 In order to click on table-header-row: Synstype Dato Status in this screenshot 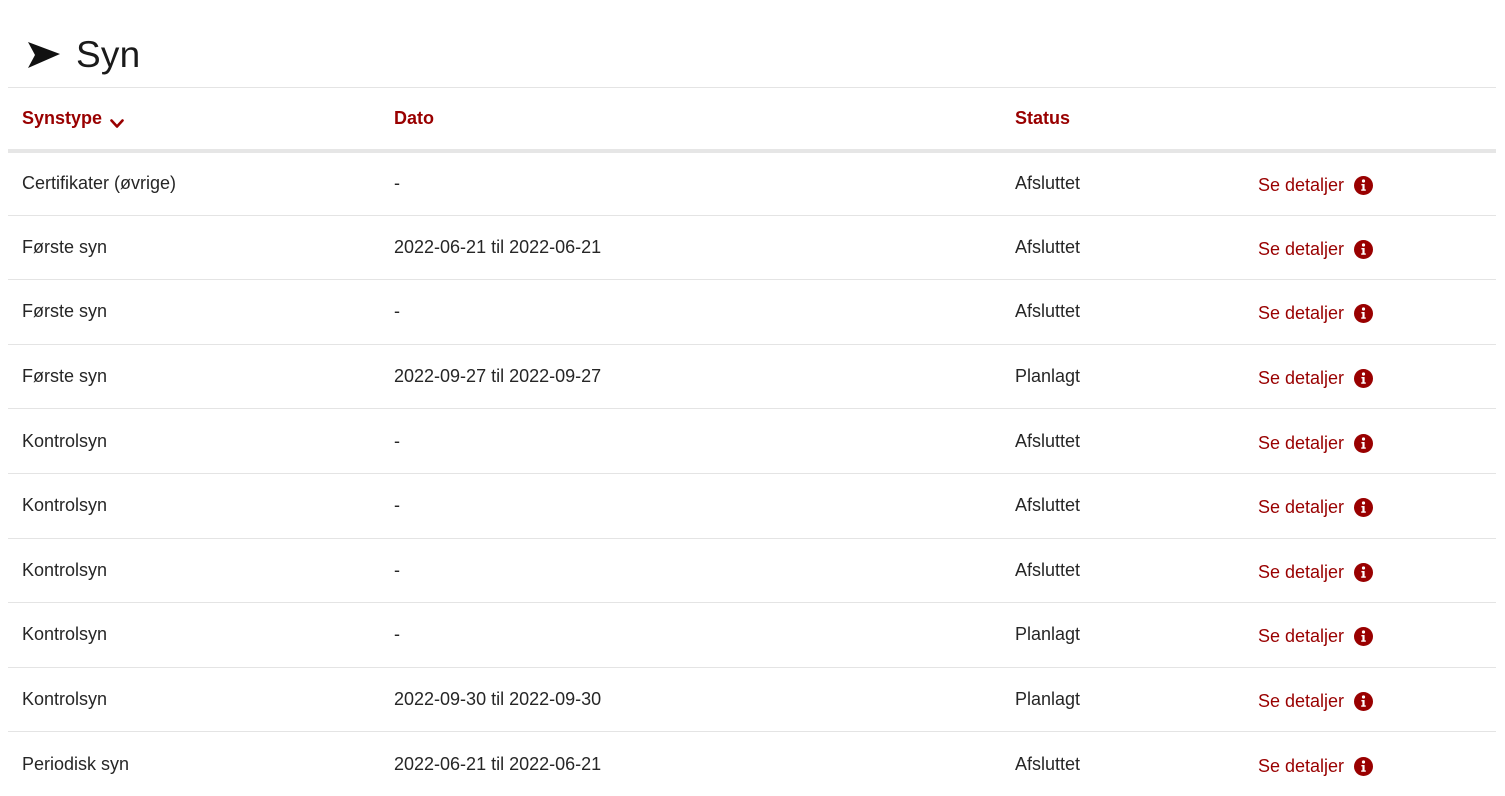, I will do `click(752, 119)`.